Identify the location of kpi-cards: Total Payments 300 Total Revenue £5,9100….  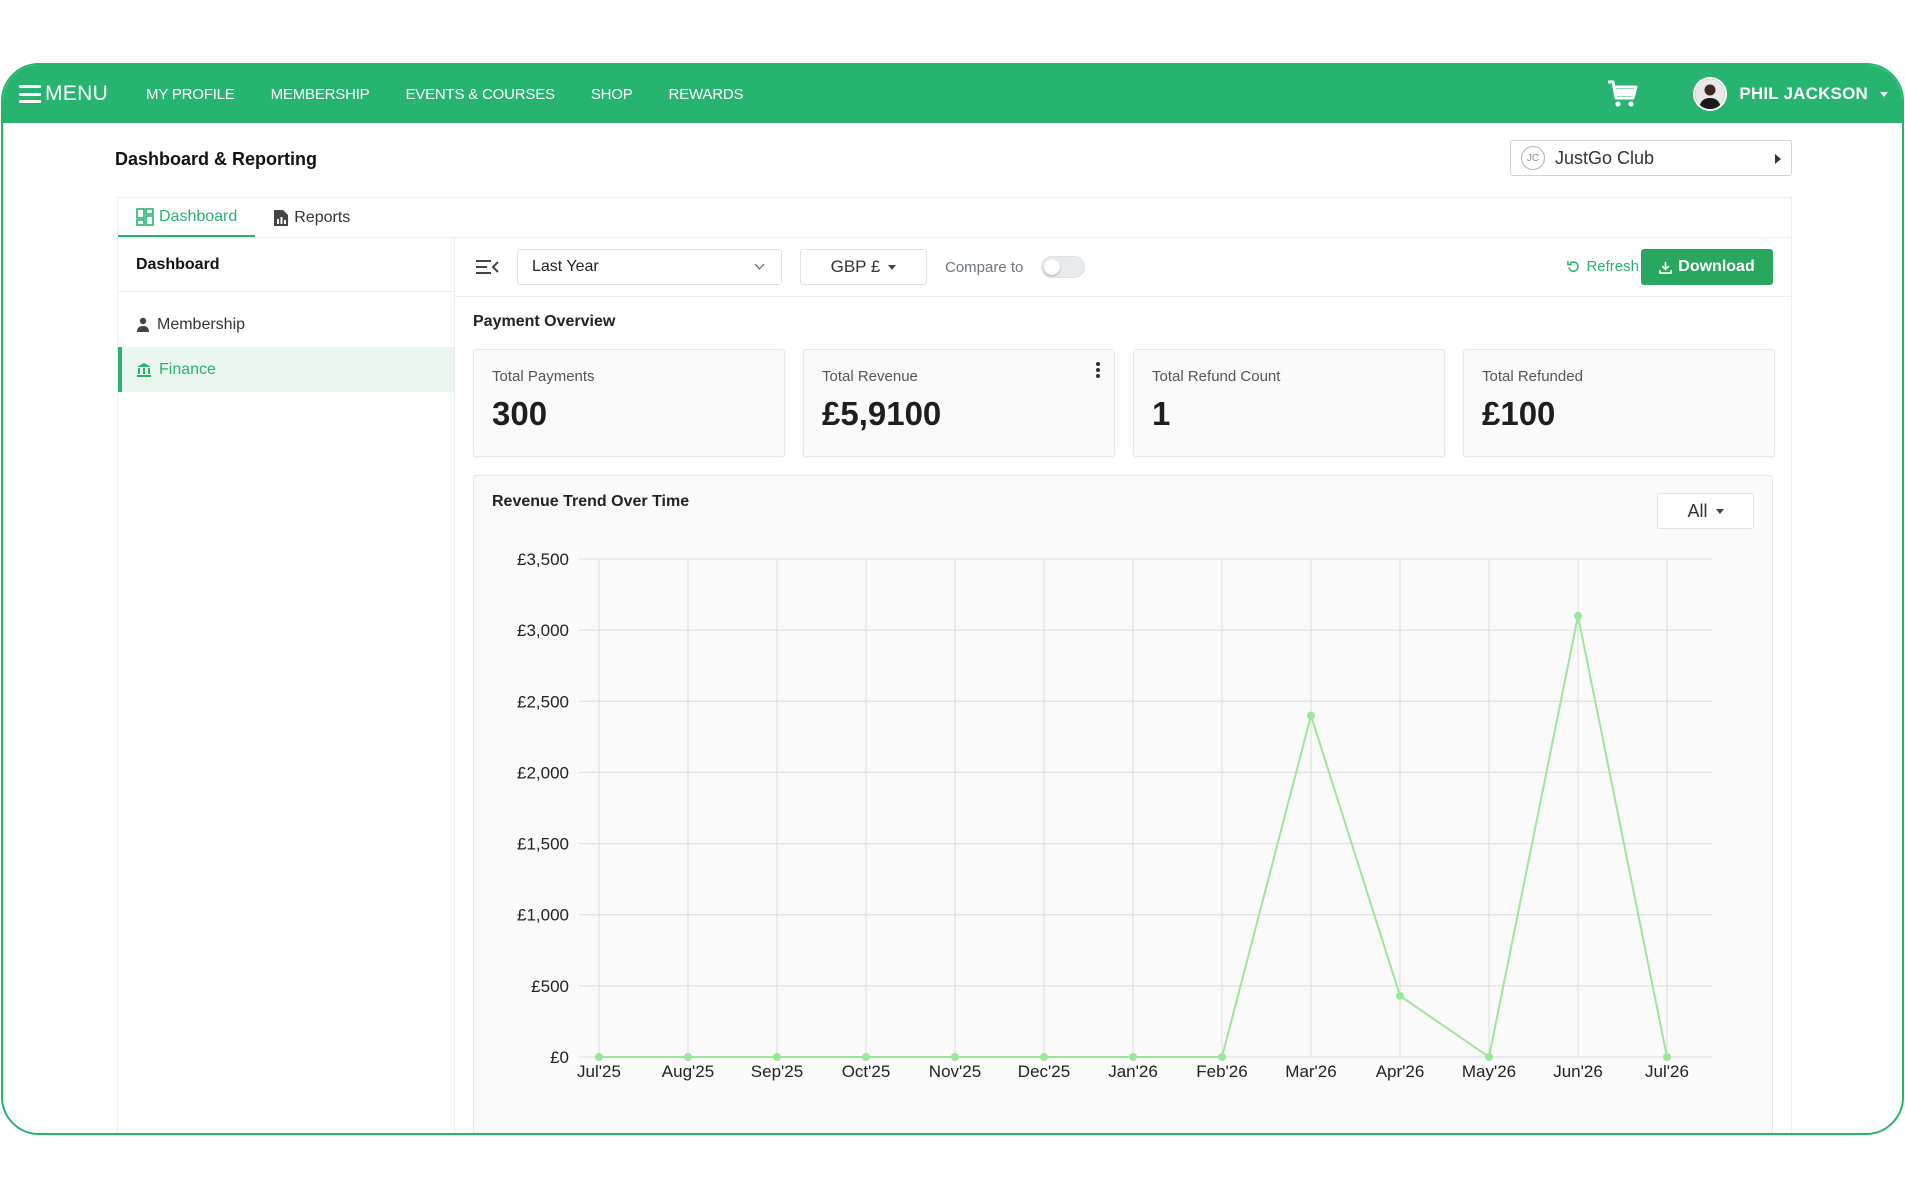
(1124, 403).